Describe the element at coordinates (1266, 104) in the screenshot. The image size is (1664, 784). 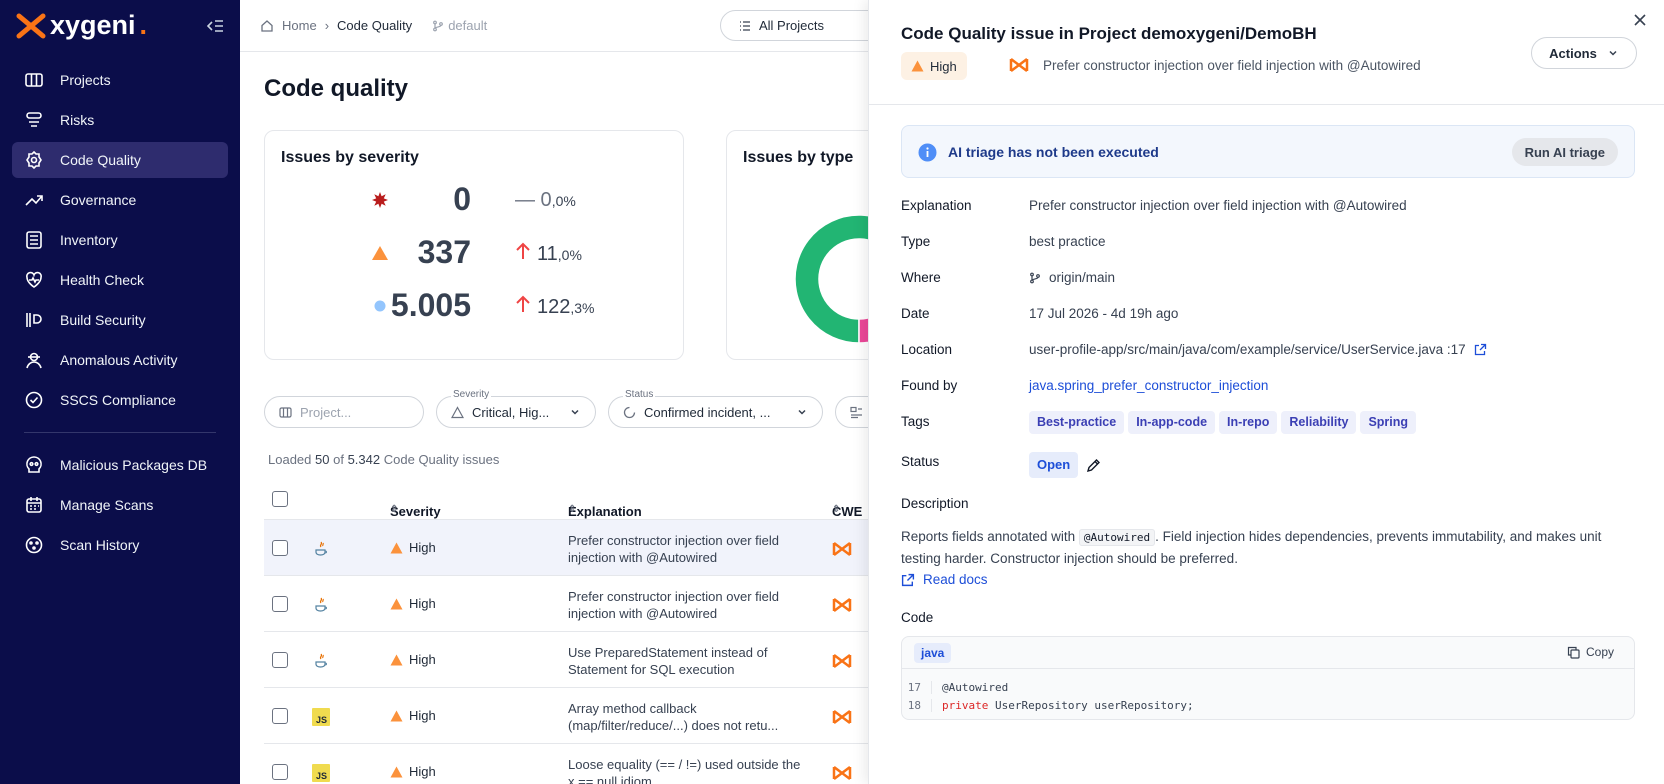
I see `panel-divider` at that location.